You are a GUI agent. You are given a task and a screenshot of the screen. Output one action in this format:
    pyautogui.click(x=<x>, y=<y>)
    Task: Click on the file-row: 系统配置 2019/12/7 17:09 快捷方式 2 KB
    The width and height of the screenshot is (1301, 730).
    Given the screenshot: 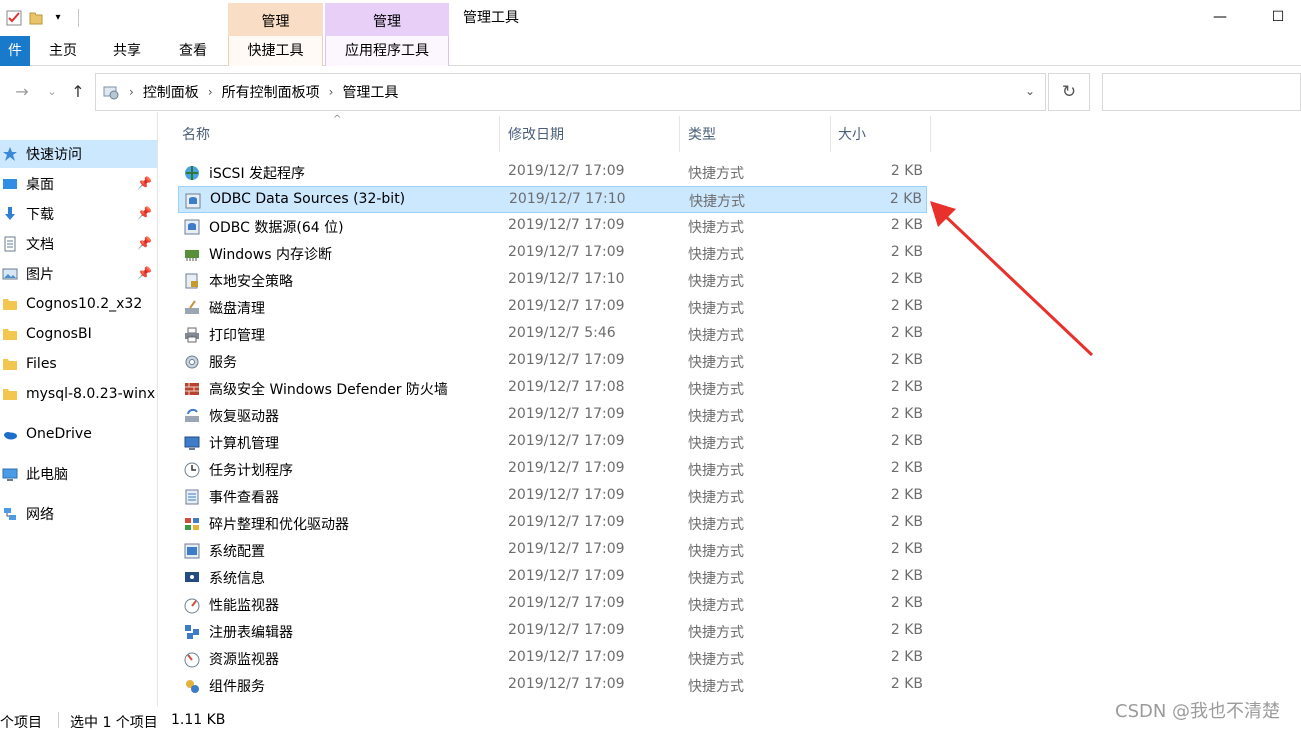 What is the action you would take?
    pyautogui.click(x=552, y=550)
    